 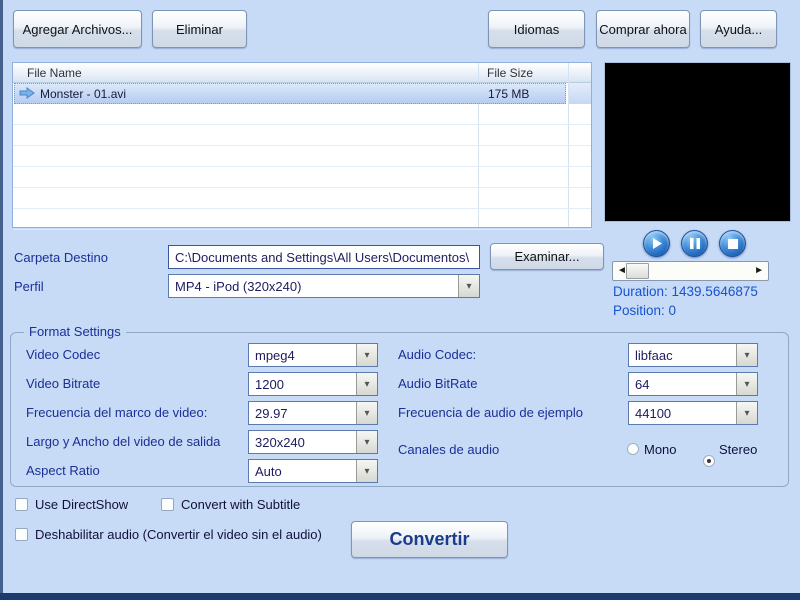 I want to click on audio-codec-label: Audio Codec:, so click(x=437, y=354).